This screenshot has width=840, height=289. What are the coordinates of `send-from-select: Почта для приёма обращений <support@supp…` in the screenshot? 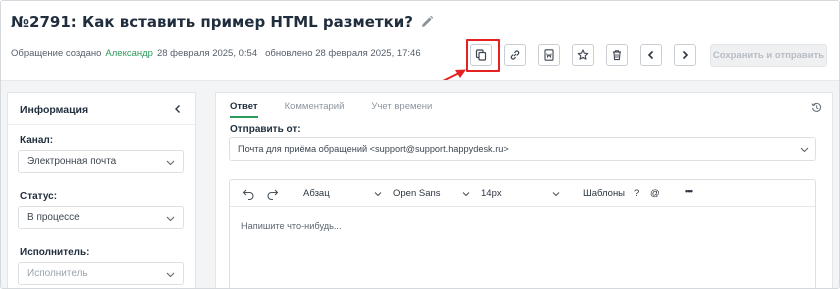 It's located at (522, 149).